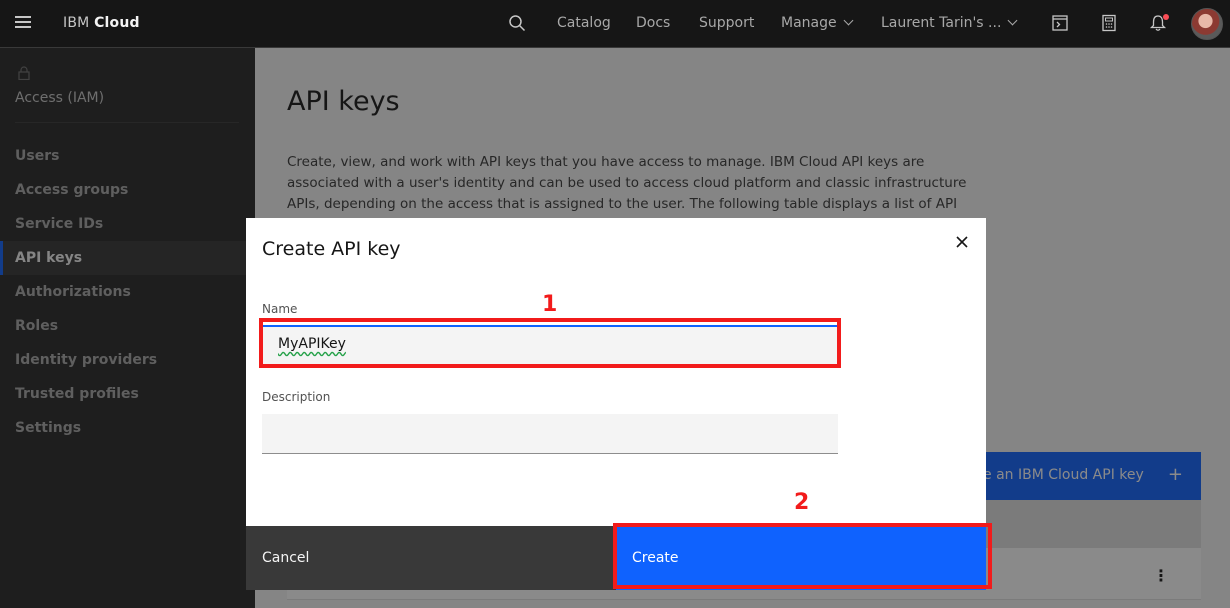 Image resolution: width=1230 pixels, height=608 pixels. Describe the element at coordinates (1166, 17) in the screenshot. I see `notification-badge` at that location.